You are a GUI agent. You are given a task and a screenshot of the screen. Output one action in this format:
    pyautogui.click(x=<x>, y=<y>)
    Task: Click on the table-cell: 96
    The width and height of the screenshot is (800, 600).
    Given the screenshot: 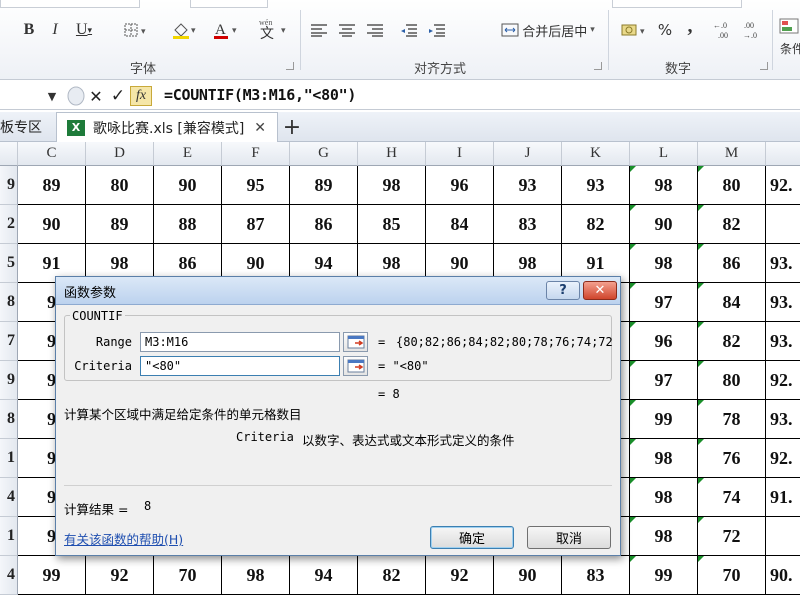 What is the action you would take?
    pyautogui.click(x=664, y=341)
    